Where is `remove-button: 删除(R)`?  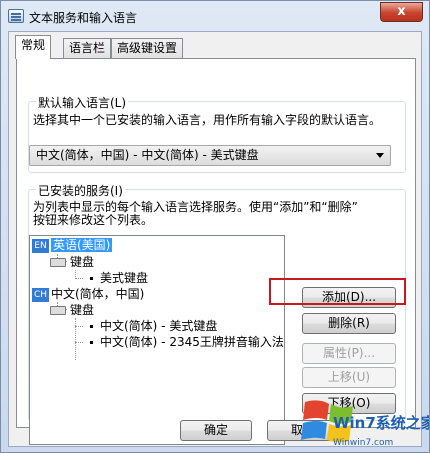
remove-button: 删除(R) is located at coordinates (349, 323).